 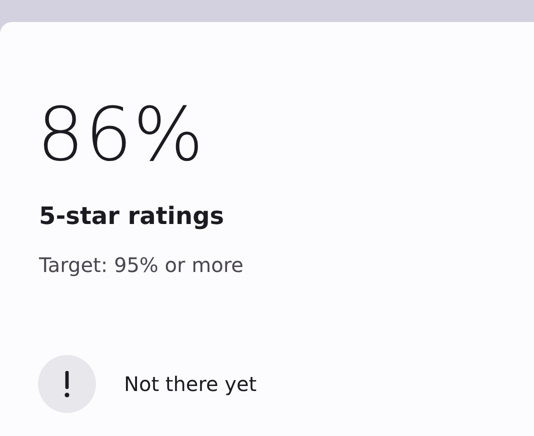 What do you see at coordinates (121, 135) in the screenshot?
I see `metric-value: 86%` at bounding box center [121, 135].